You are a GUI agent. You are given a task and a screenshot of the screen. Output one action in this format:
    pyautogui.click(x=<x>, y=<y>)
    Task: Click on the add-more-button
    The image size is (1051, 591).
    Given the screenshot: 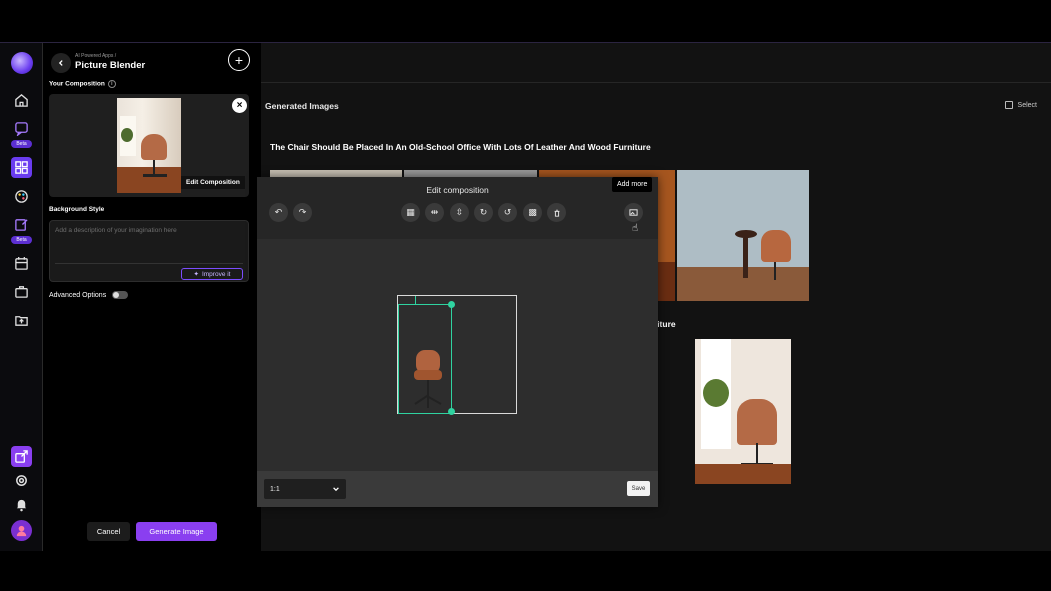 What is the action you would take?
    pyautogui.click(x=633, y=212)
    